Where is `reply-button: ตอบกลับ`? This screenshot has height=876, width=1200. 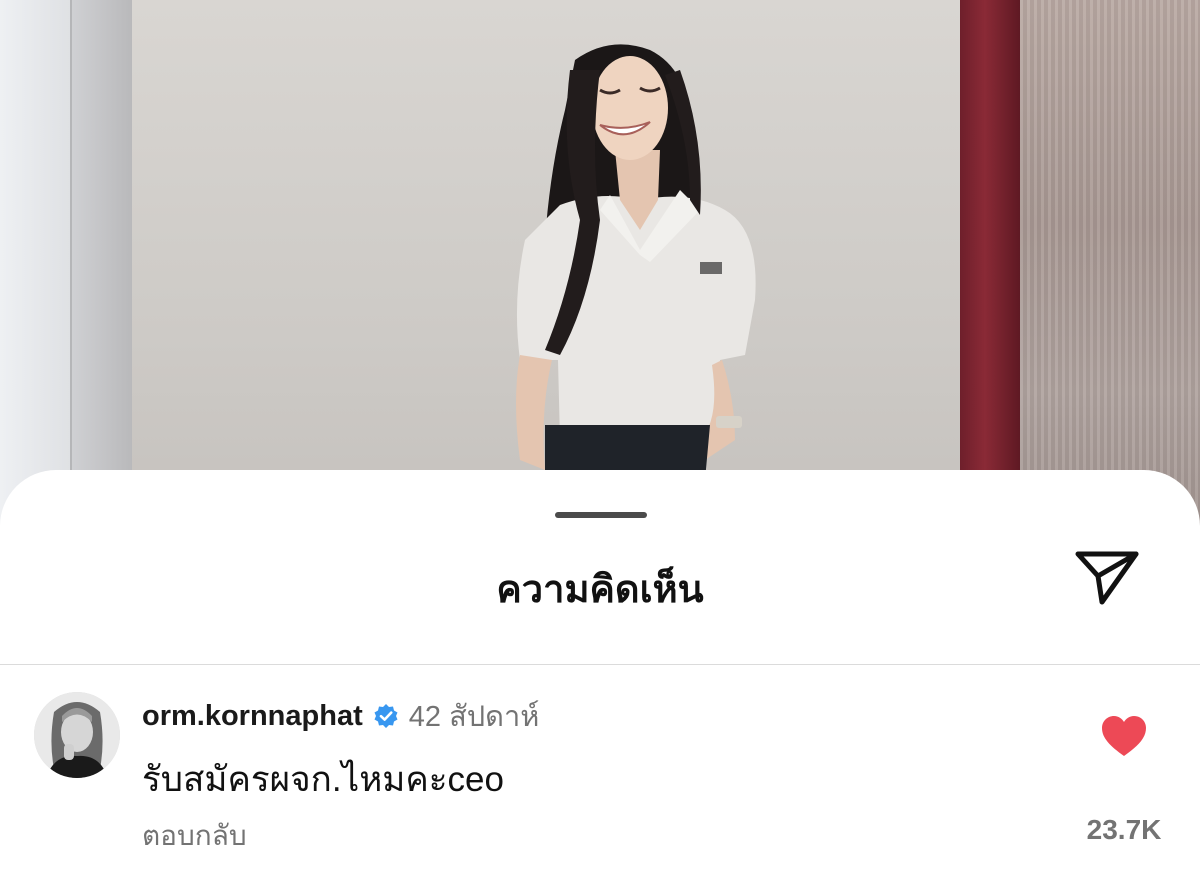
reply-button: ตอบกลับ is located at coordinates (194, 836).